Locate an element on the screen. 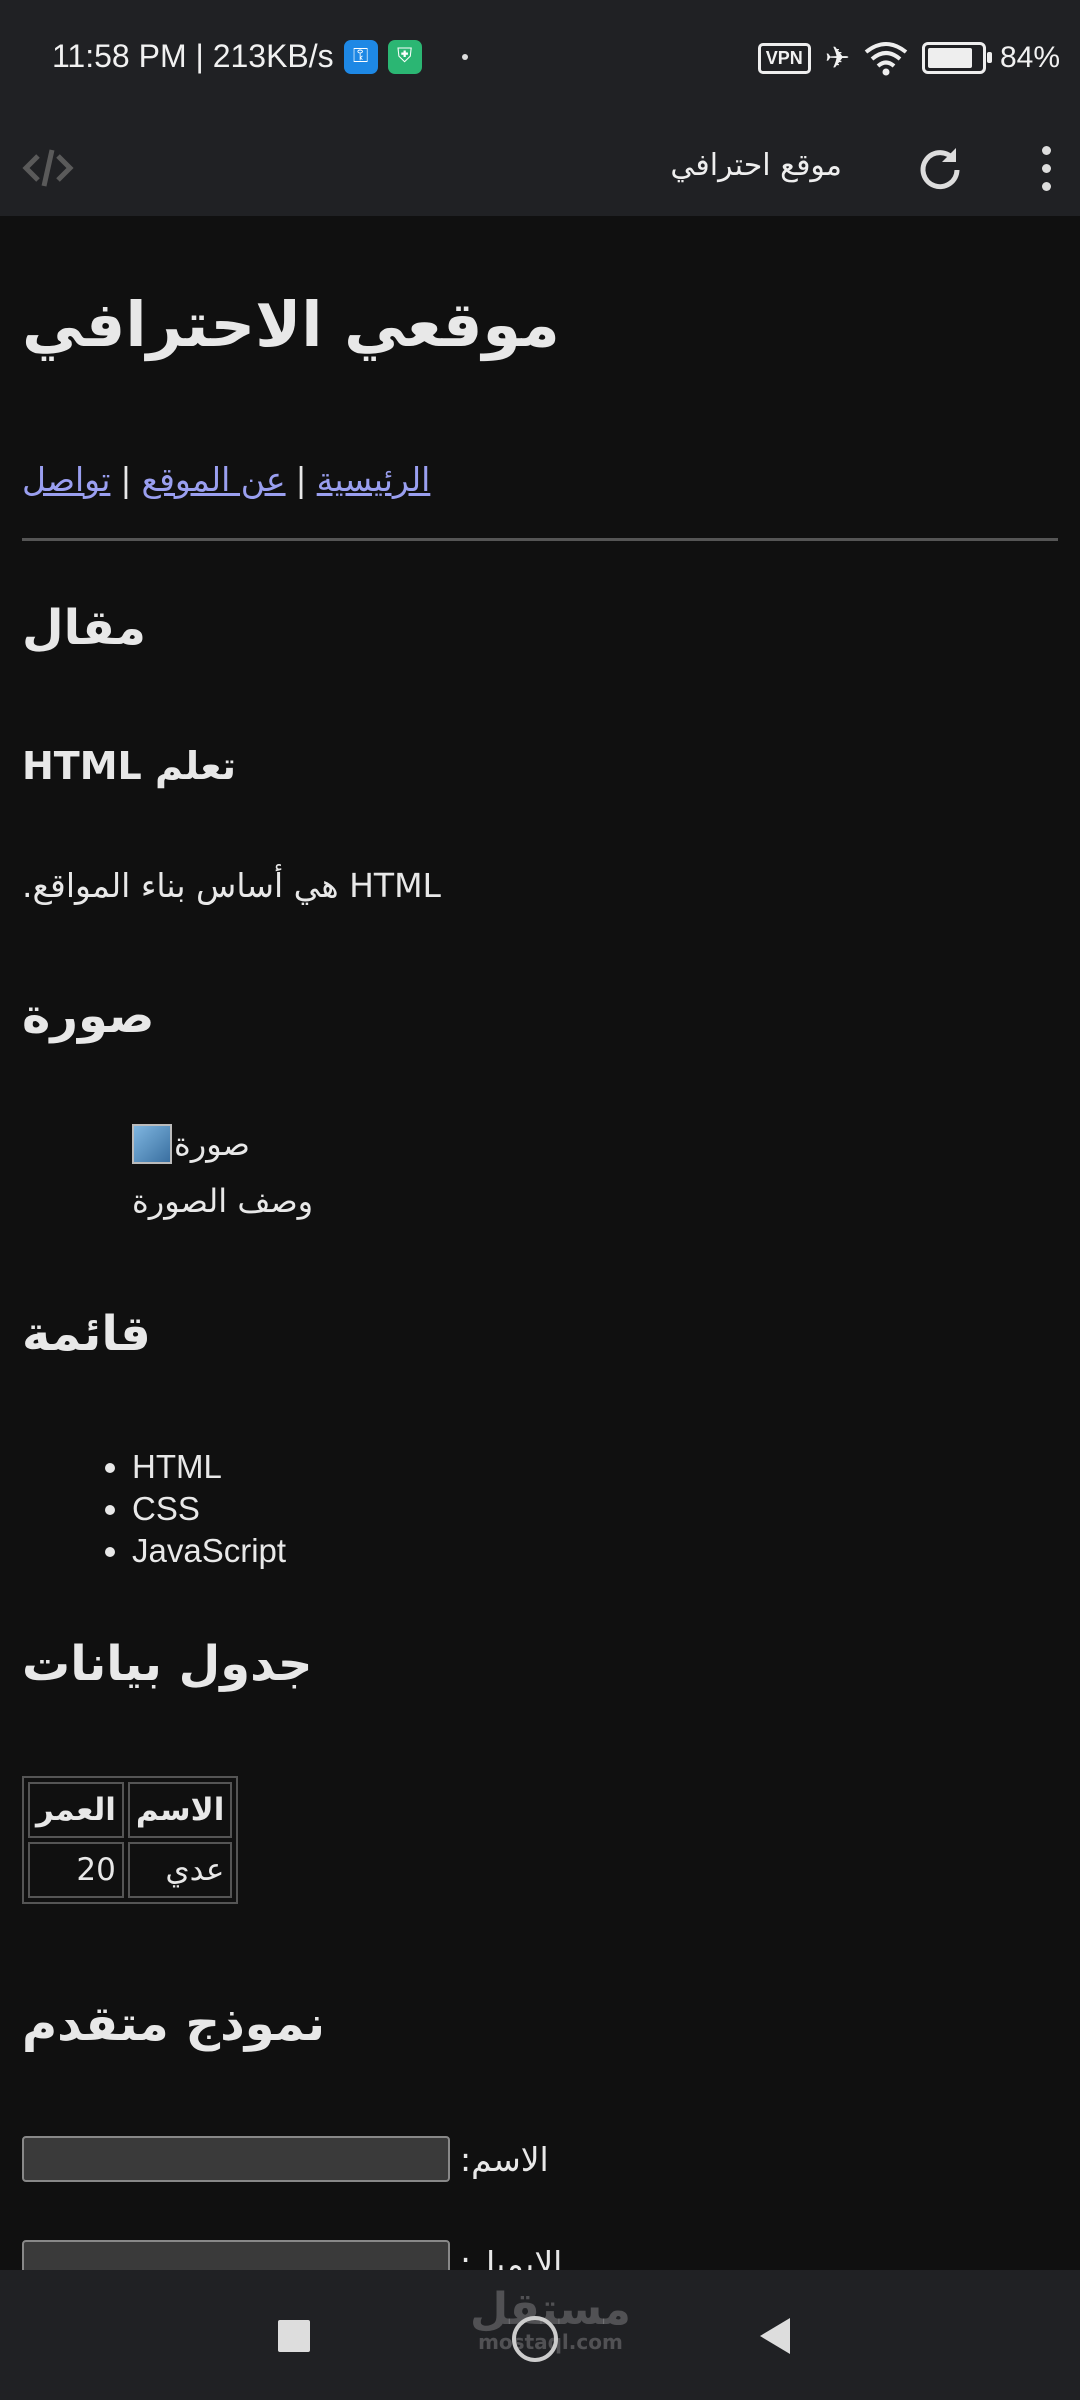  bullet-list: HTML CSS JavaScript is located at coordinates (192, 1509).